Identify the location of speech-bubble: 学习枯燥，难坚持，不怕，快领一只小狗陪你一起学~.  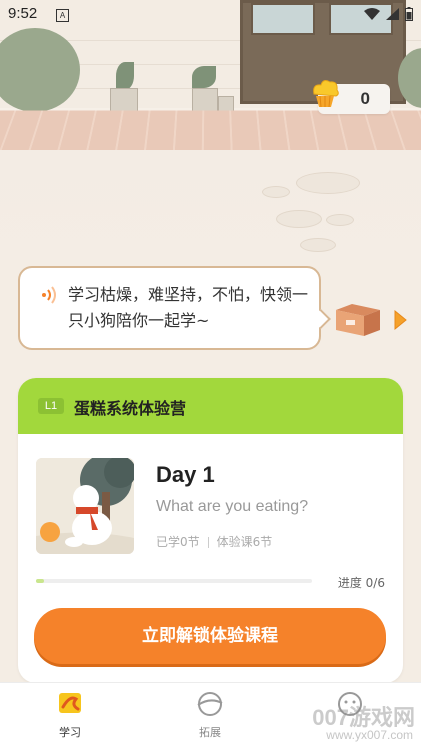
(169, 308).